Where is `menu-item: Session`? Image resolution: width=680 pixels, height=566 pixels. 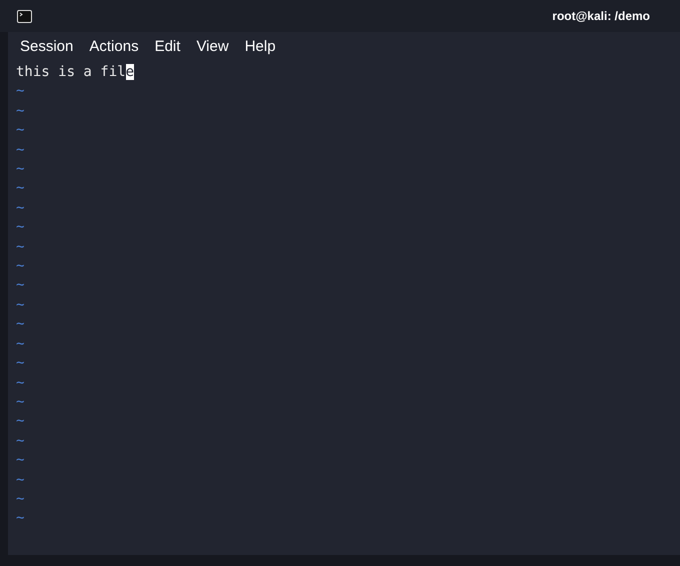
menu-item: Session is located at coordinates (47, 47).